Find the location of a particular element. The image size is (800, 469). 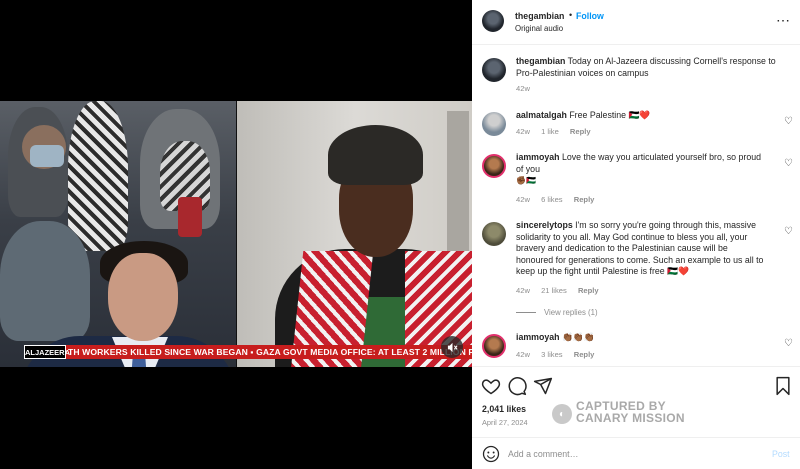

canary-mission-logo-icon: ◐ is located at coordinates (562, 414).